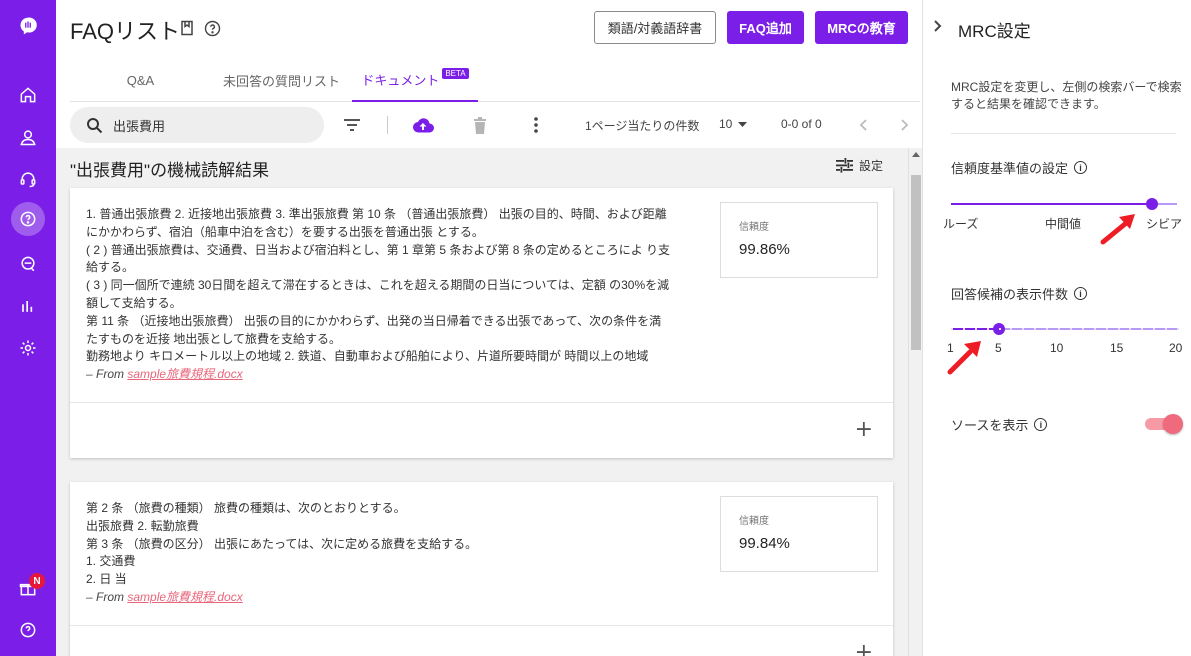  What do you see at coordinates (938, 27) in the screenshot?
I see `collapse-chevron-icon` at bounding box center [938, 27].